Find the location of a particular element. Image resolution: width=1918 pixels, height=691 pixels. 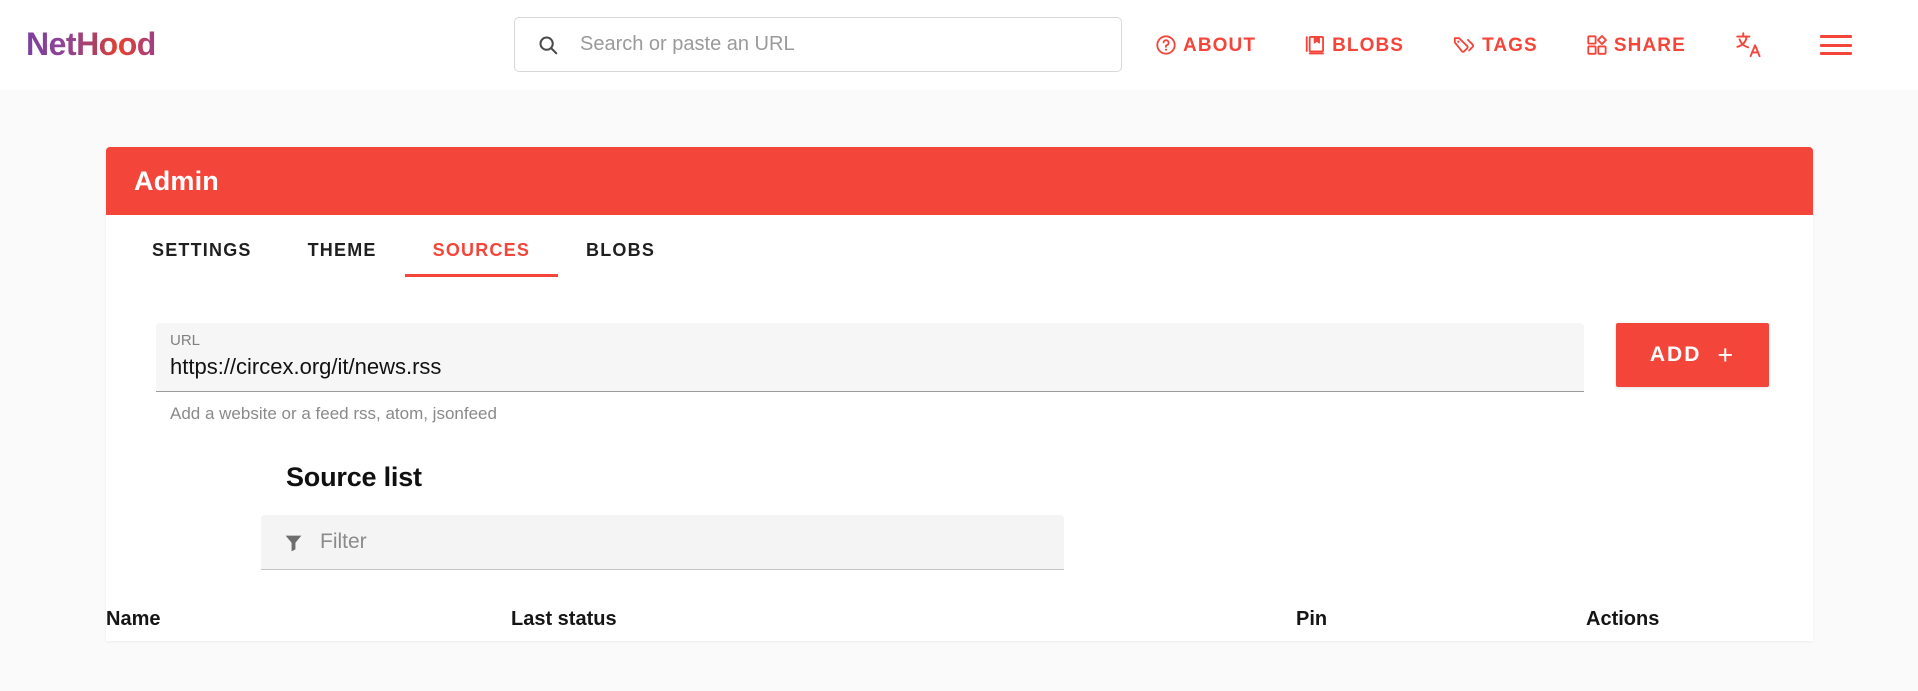

nav-item-share: SHARE is located at coordinates (1636, 45).